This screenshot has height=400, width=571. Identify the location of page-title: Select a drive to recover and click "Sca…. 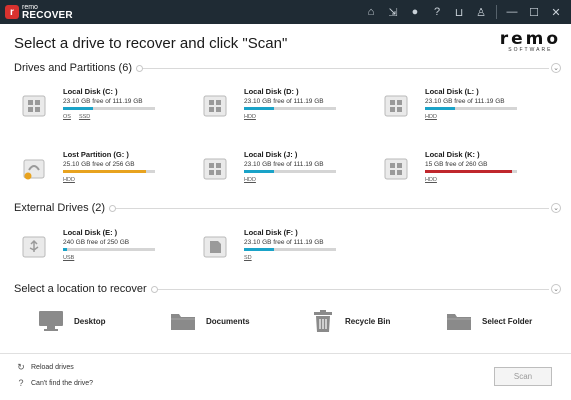
(151, 43).